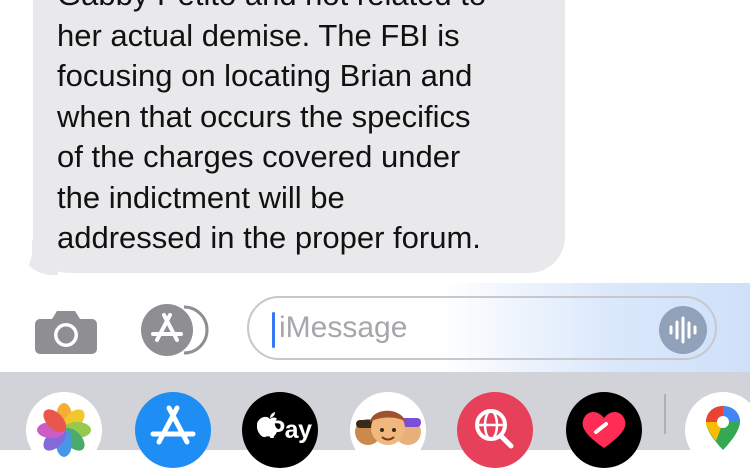 The height and width of the screenshot is (468, 750). I want to click on app-drawer-button, so click(176, 330).